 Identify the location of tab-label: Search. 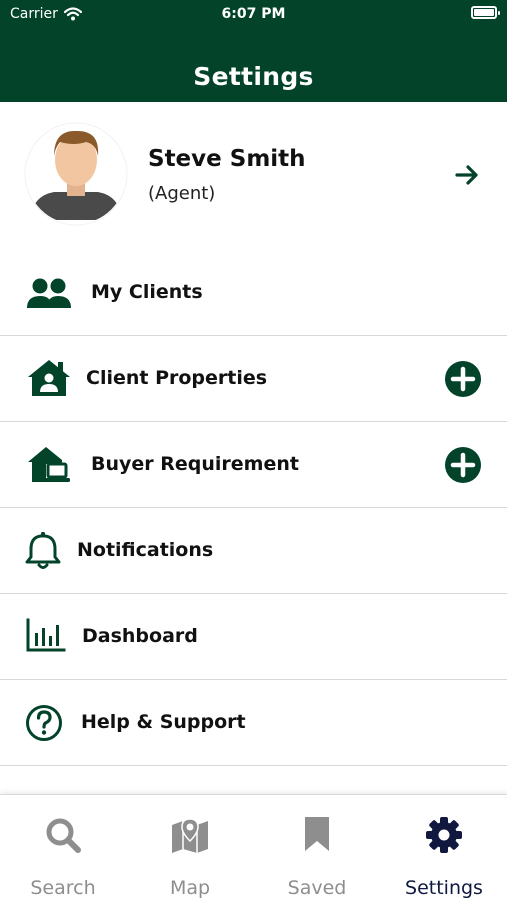
(63, 888).